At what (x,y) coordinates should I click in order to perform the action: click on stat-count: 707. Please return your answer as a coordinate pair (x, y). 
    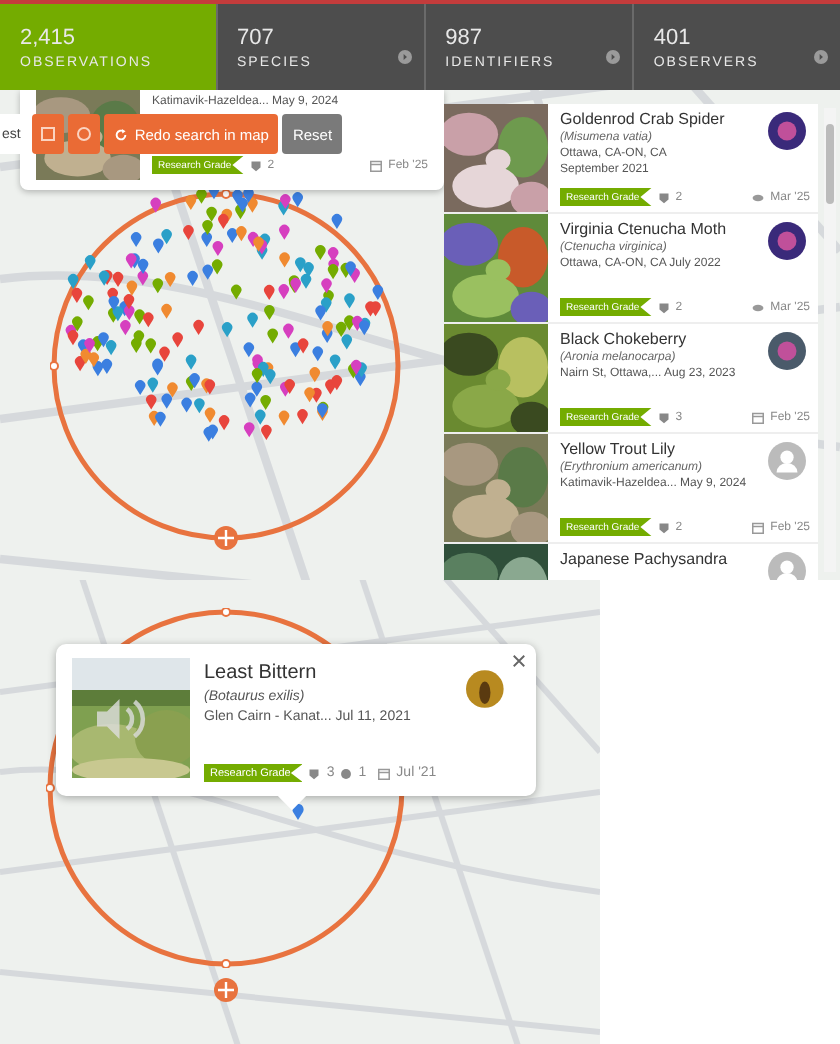
    Looking at the image, I should click on (256, 37).